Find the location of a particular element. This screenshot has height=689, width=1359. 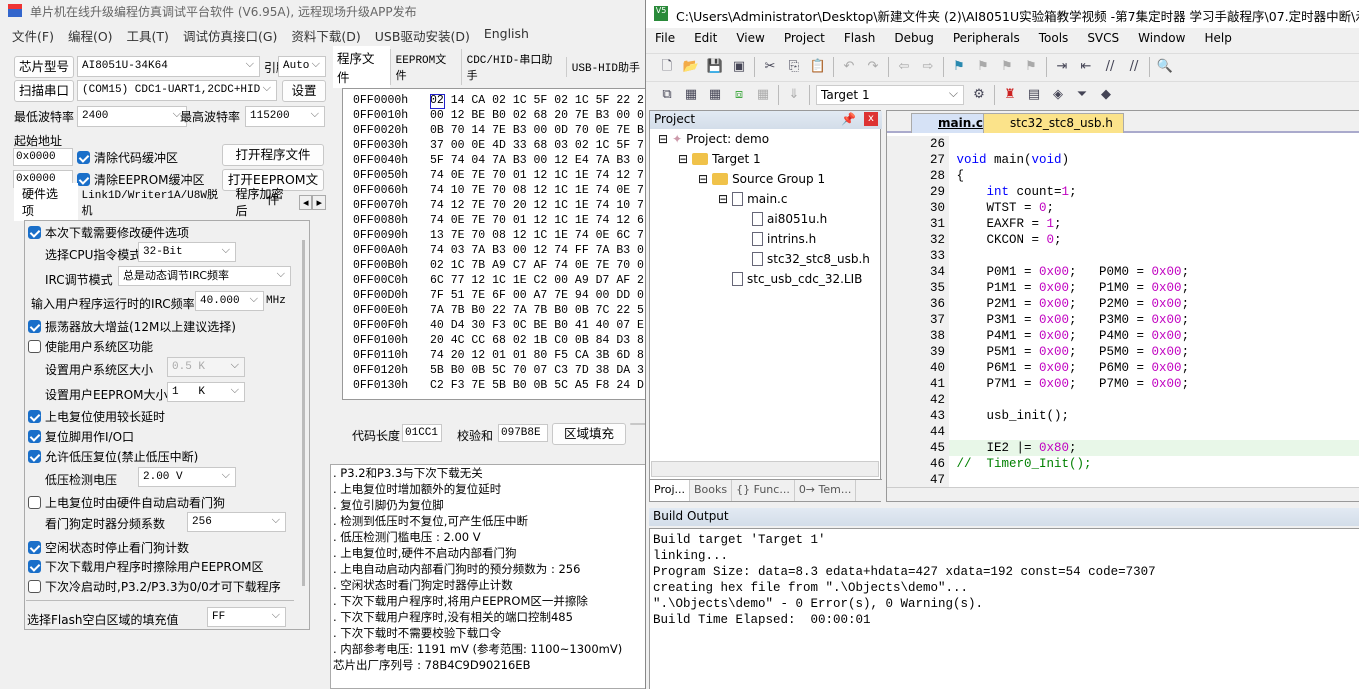

scan-port-button: 扫描串口 is located at coordinates (44, 91).